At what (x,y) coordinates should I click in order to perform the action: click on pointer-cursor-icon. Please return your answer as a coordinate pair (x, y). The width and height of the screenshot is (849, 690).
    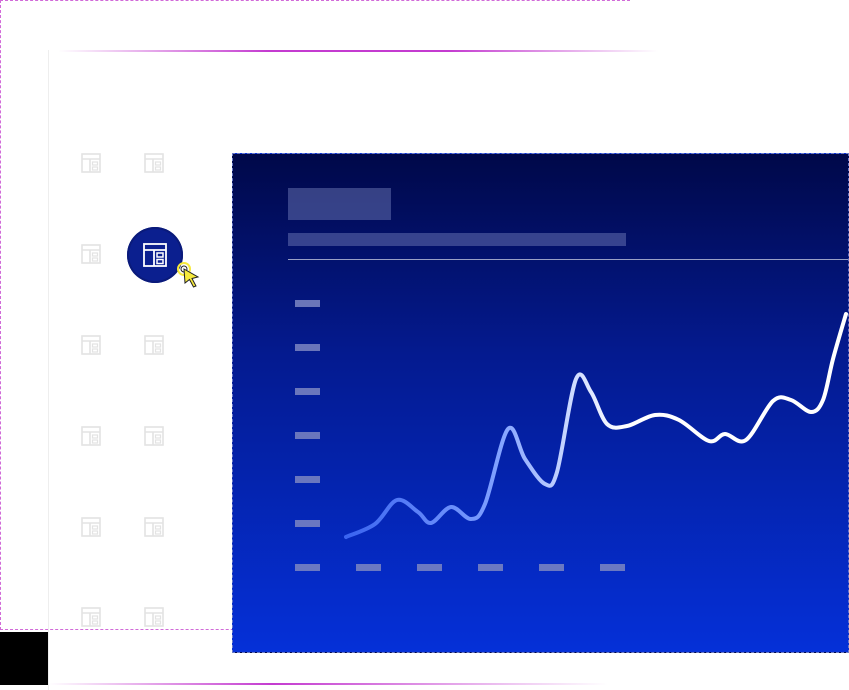
    Looking at the image, I should click on (188, 275).